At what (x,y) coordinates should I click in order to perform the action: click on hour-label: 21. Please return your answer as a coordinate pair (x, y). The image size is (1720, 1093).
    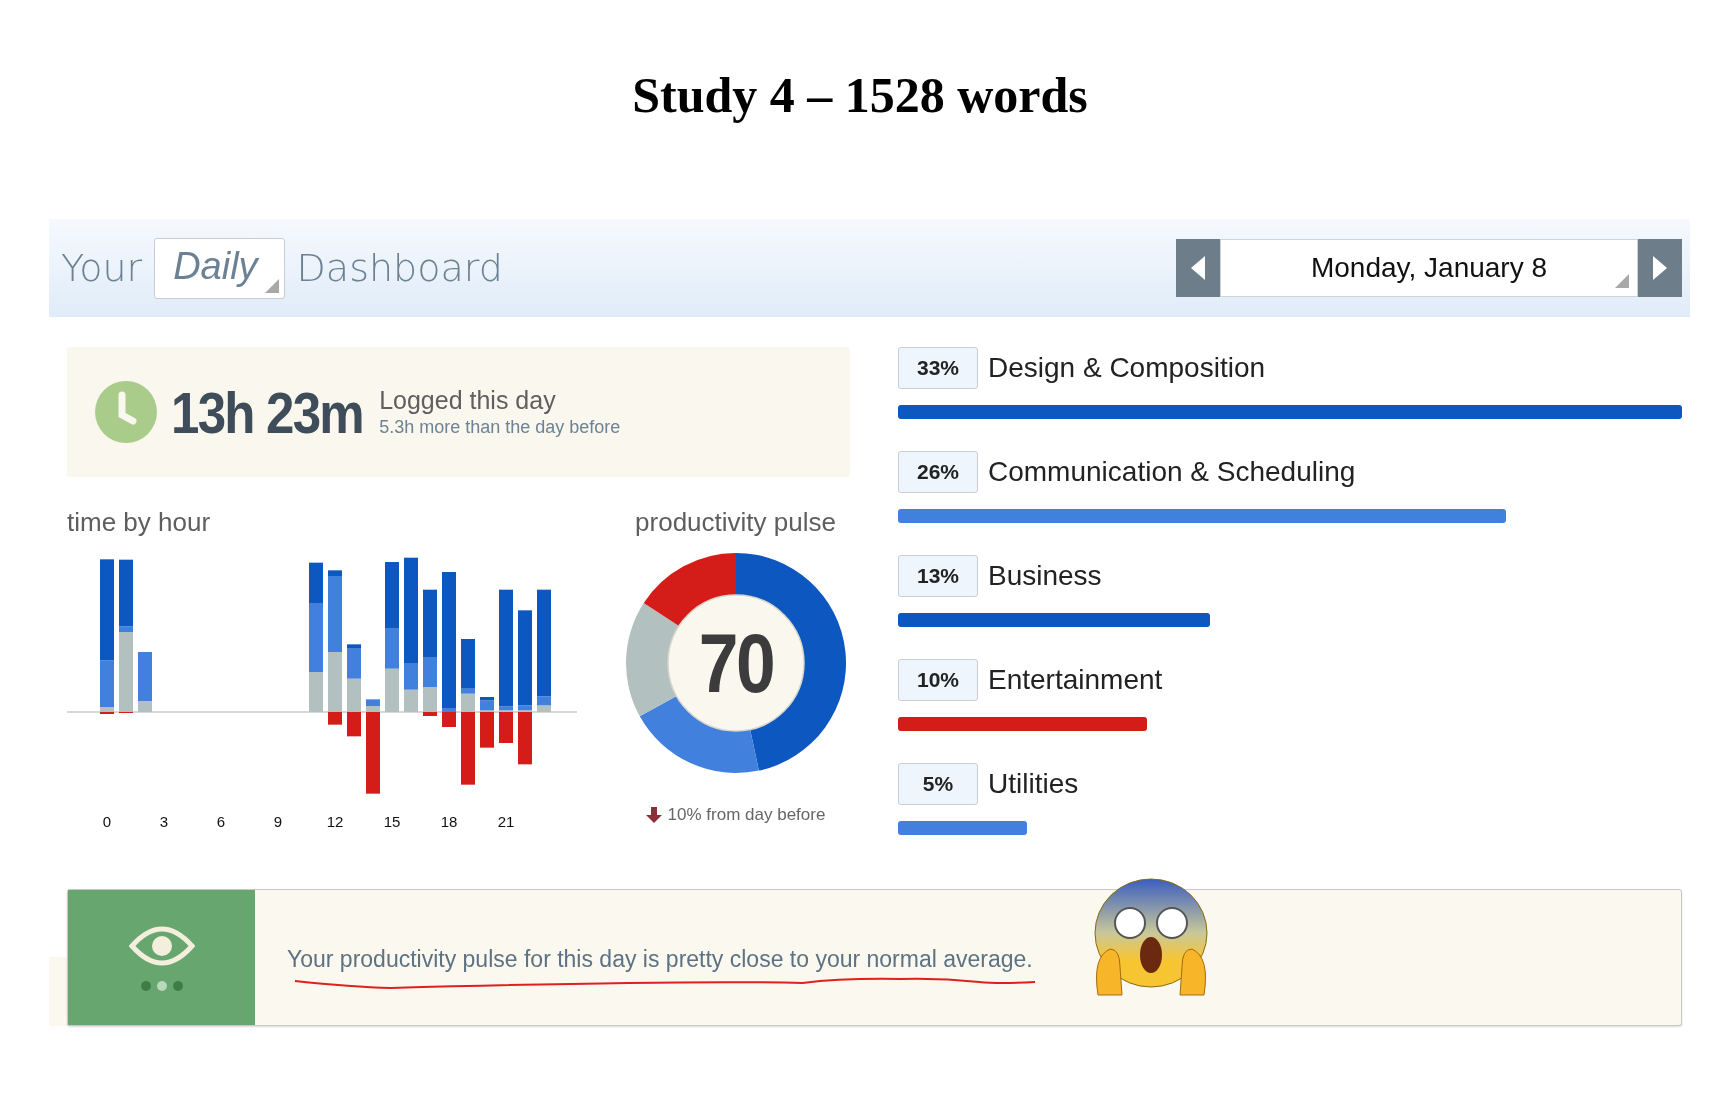
    Looking at the image, I should click on (506, 821).